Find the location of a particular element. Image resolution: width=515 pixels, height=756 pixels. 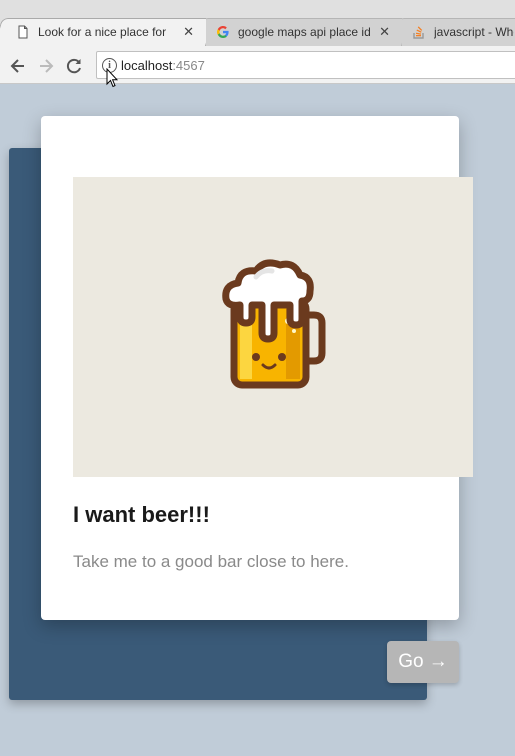

google-icon is located at coordinates (223, 32).